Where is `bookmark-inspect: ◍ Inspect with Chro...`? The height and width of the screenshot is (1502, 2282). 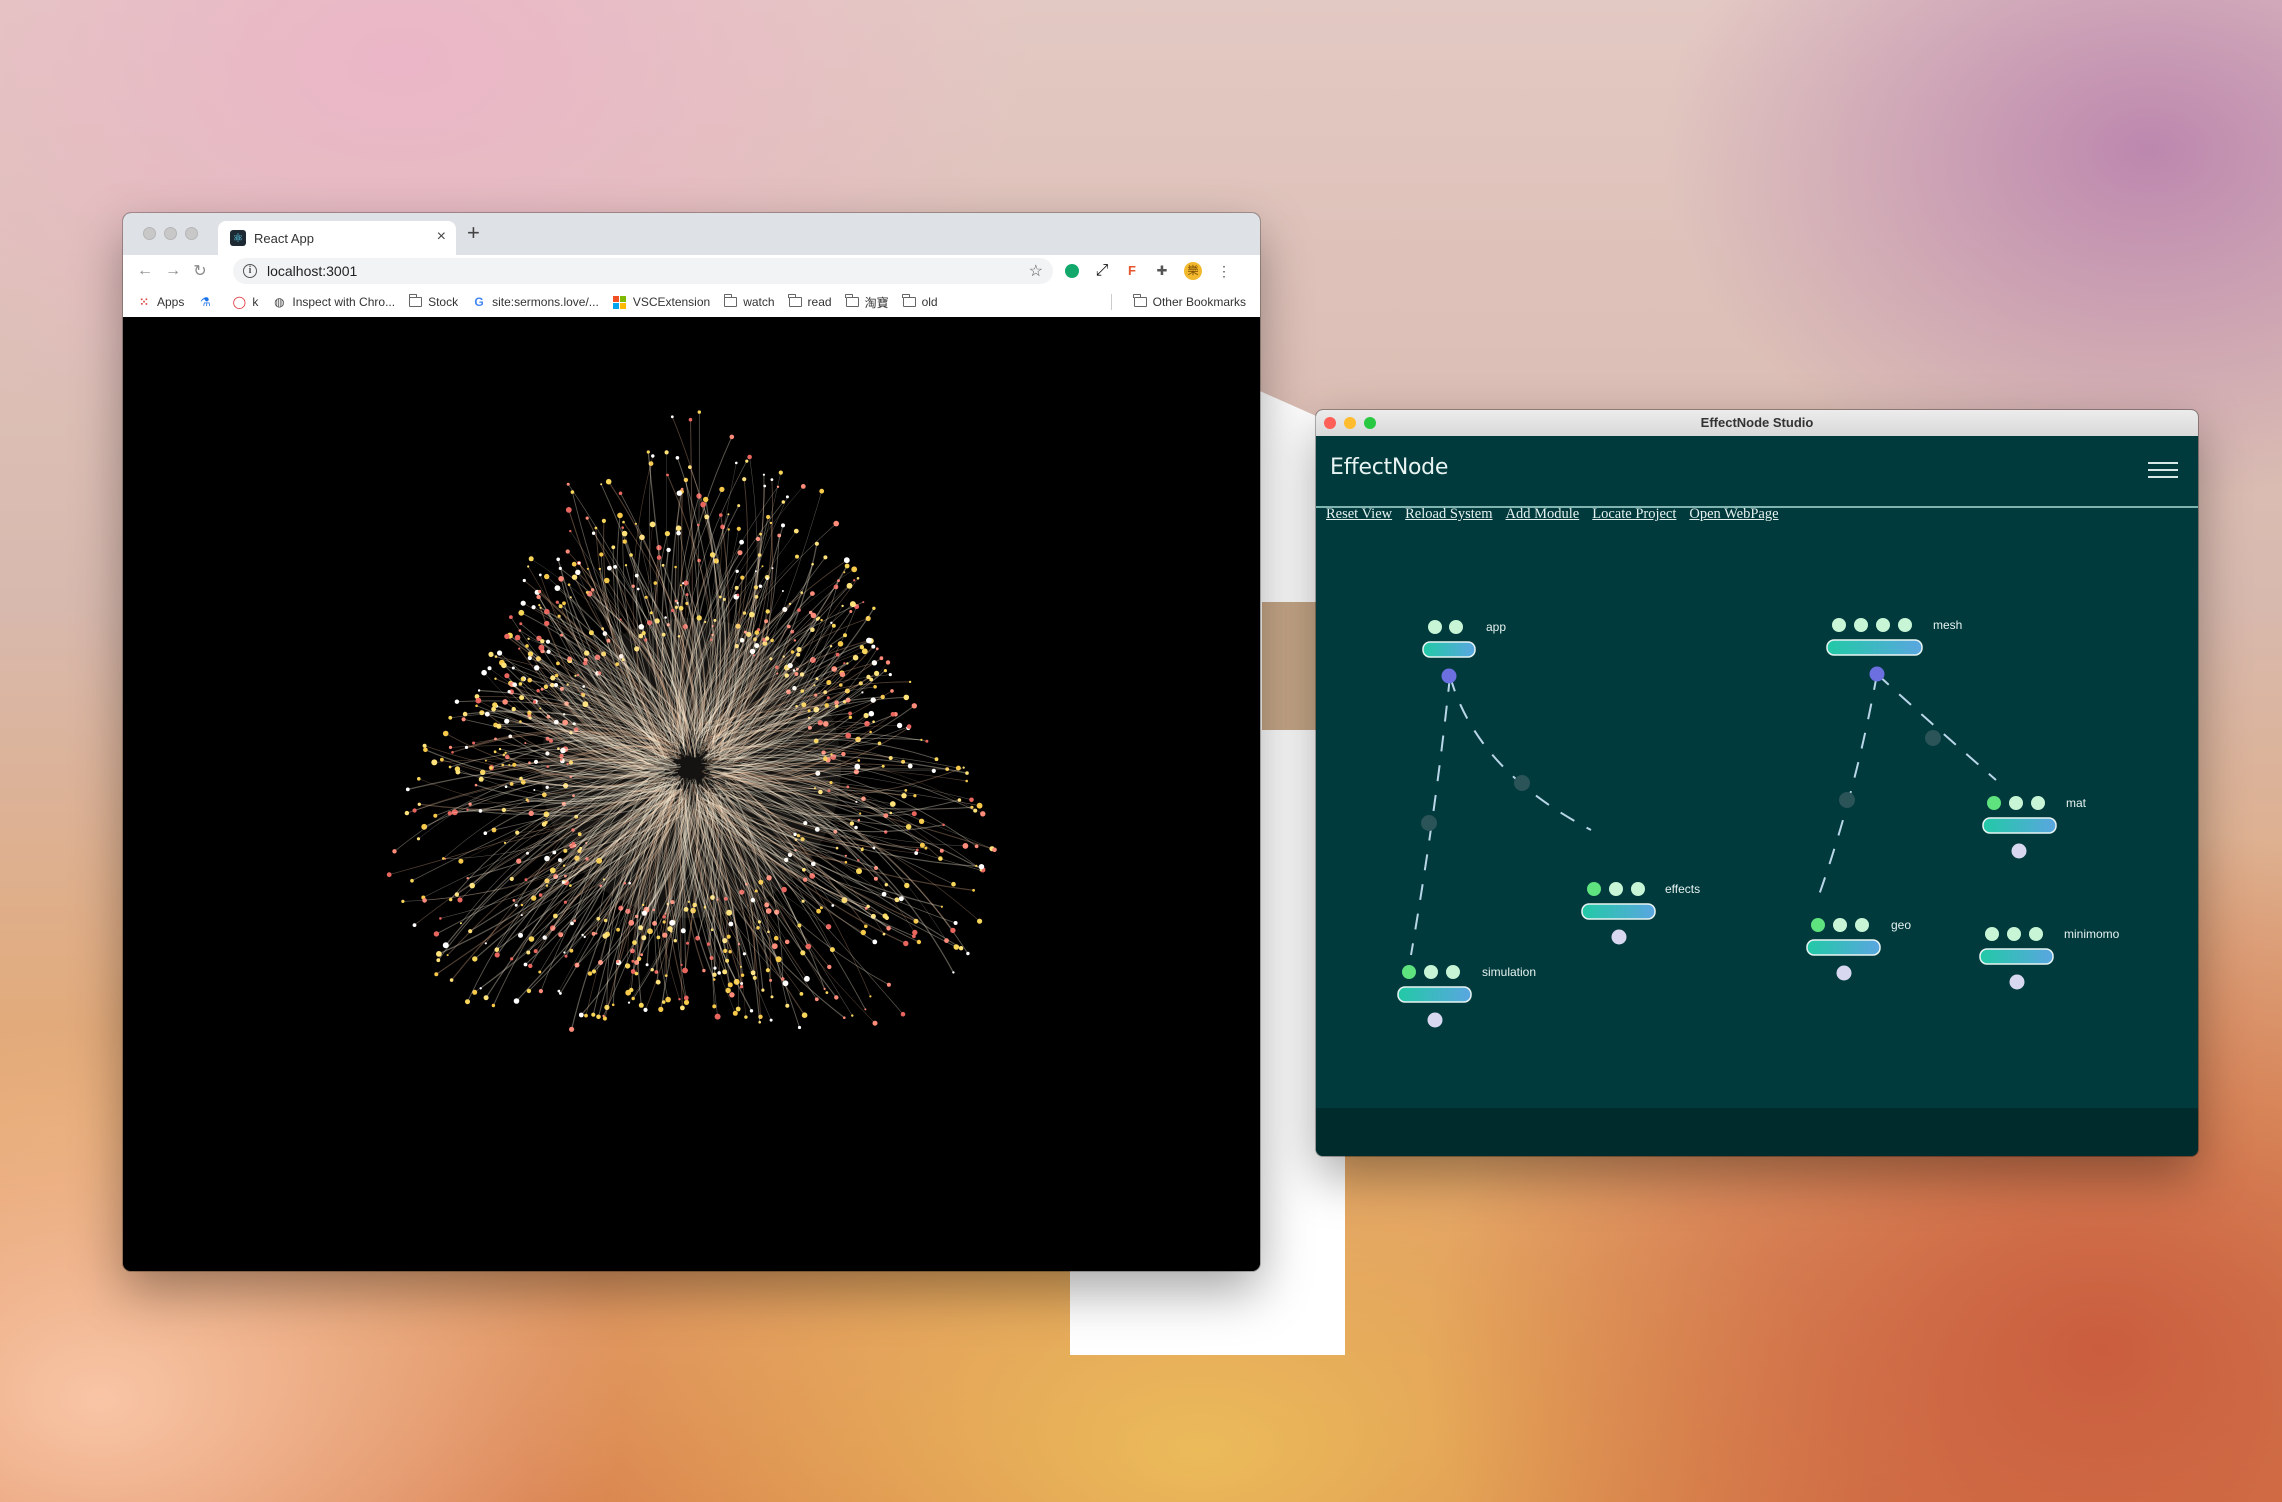
bookmark-inspect: ◍ Inspect with Chro... is located at coordinates (333, 302).